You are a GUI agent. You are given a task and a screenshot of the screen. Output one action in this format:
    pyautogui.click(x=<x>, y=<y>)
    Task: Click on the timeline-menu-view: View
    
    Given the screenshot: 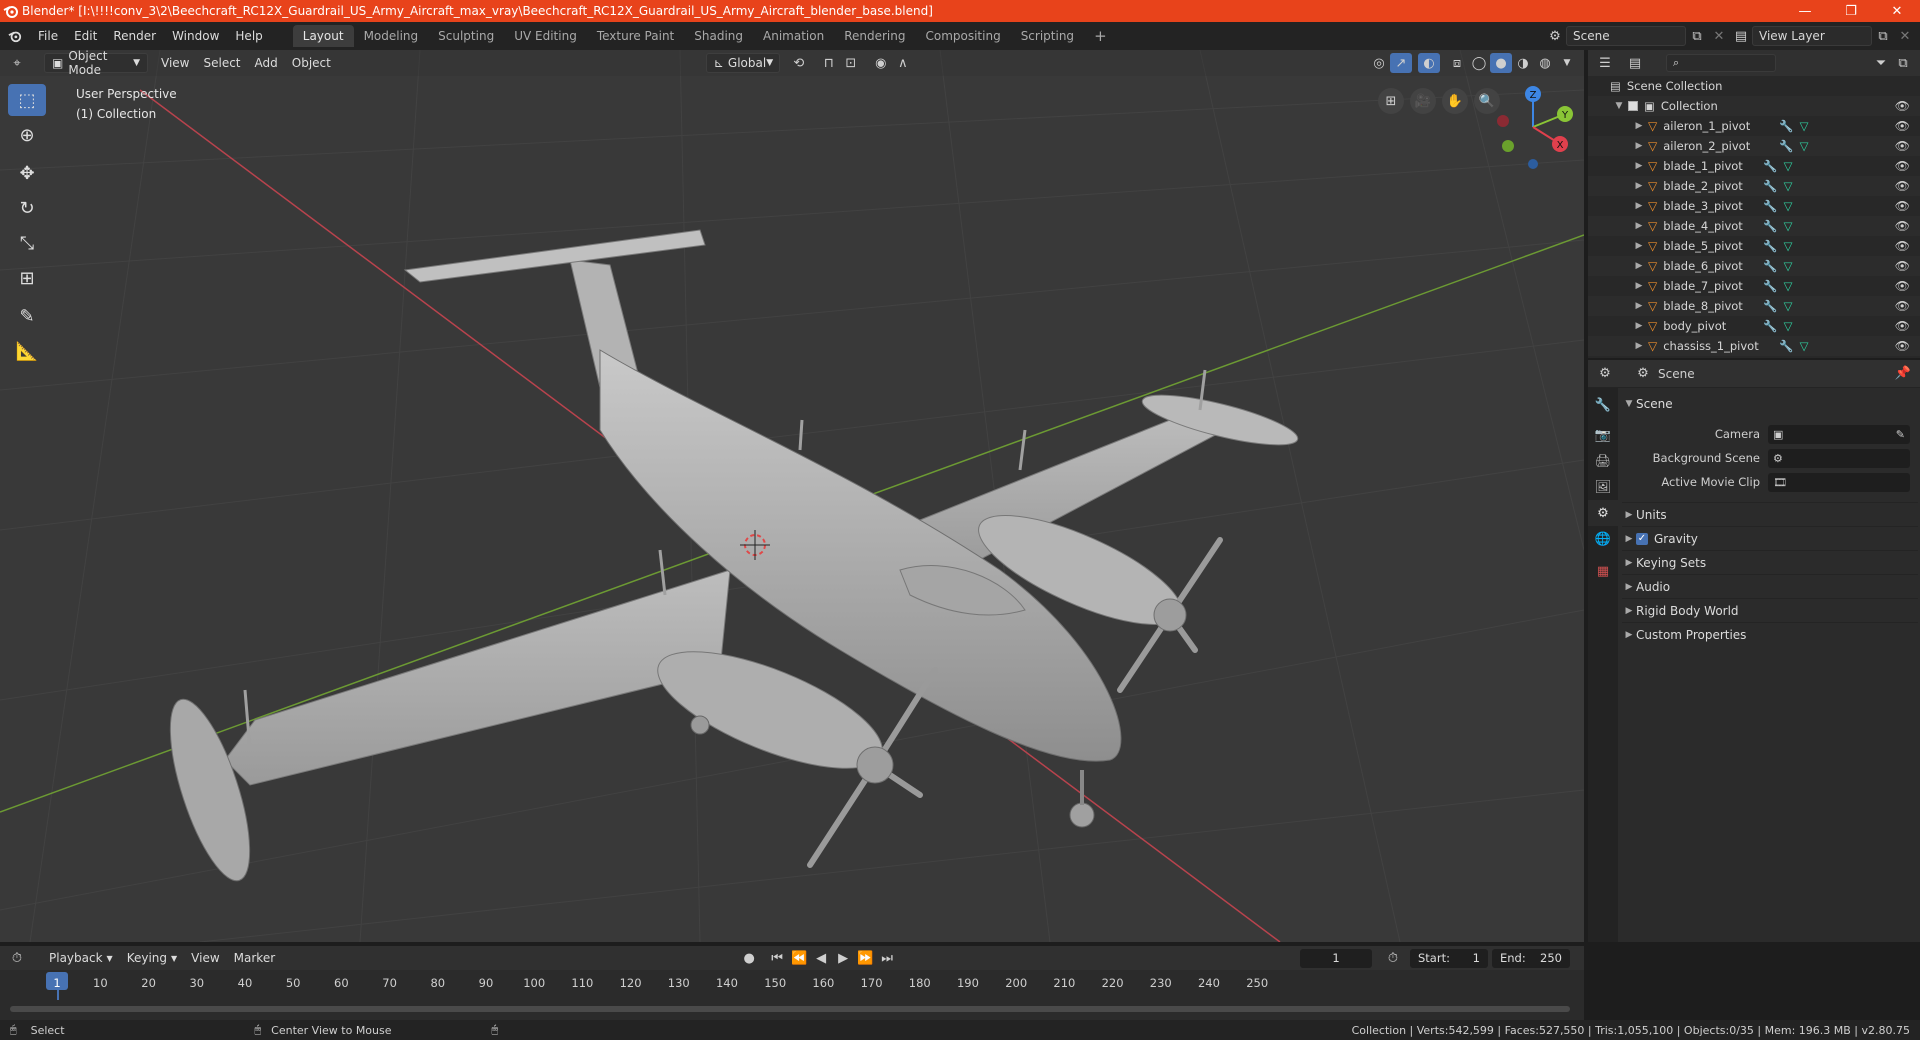 What is the action you would take?
    pyautogui.click(x=205, y=958)
    